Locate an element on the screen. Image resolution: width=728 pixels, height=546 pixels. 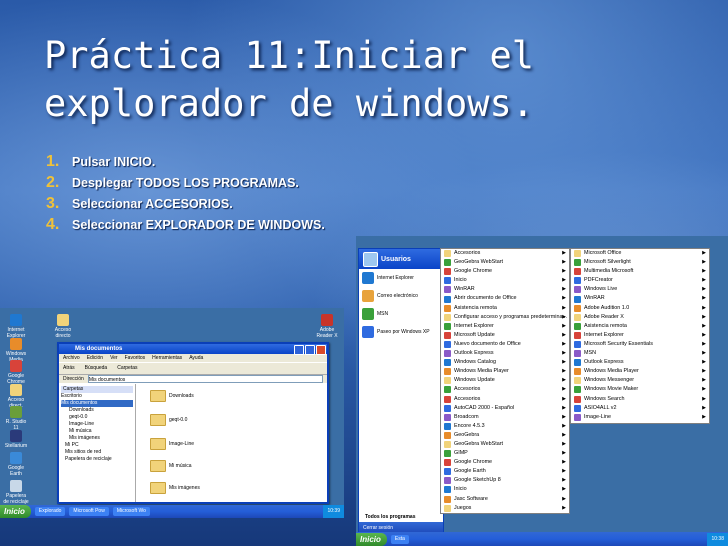
desktop-icon: Adobe Reader X is located at coordinates (327, 326).